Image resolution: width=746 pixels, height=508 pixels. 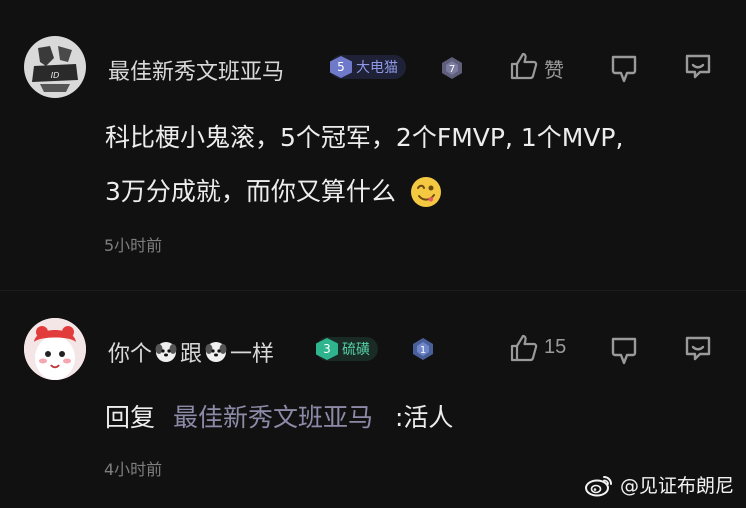 I want to click on comment-text-line-2: 3万分成就，而你又算什么, so click(x=273, y=192).